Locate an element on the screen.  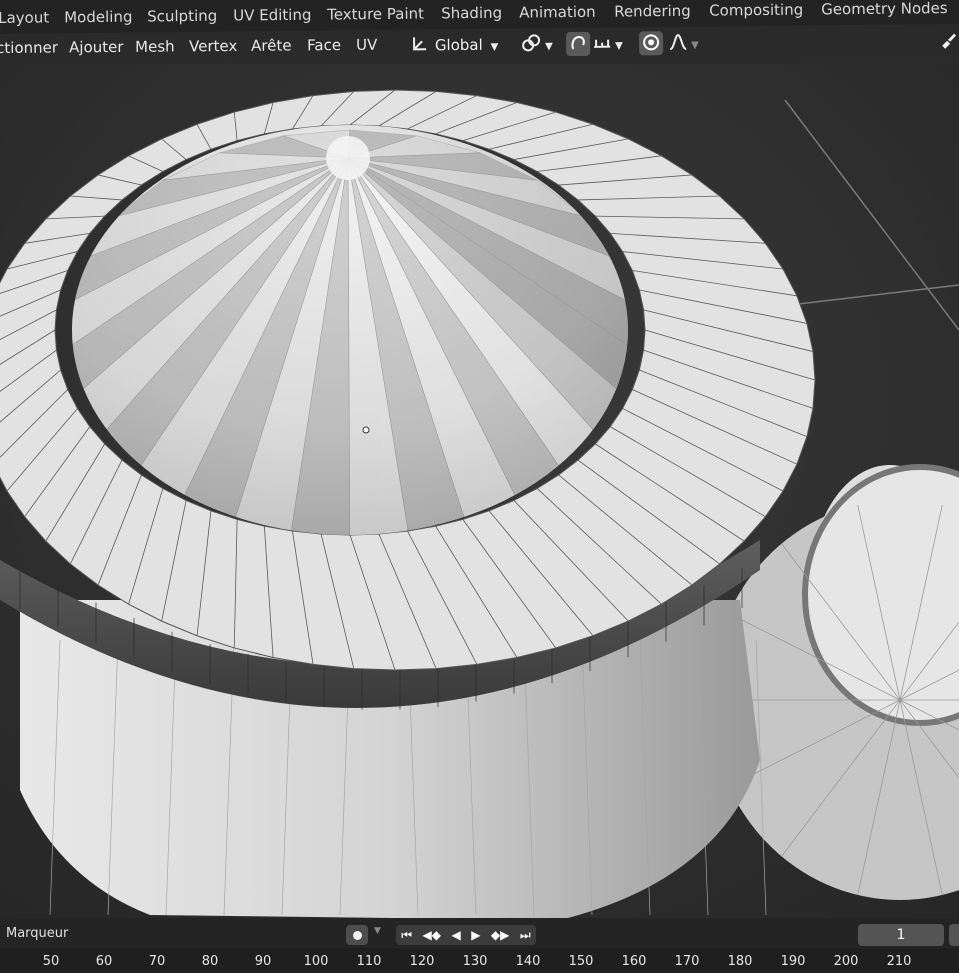
play-icon: ▶ is located at coordinates (475, 935).